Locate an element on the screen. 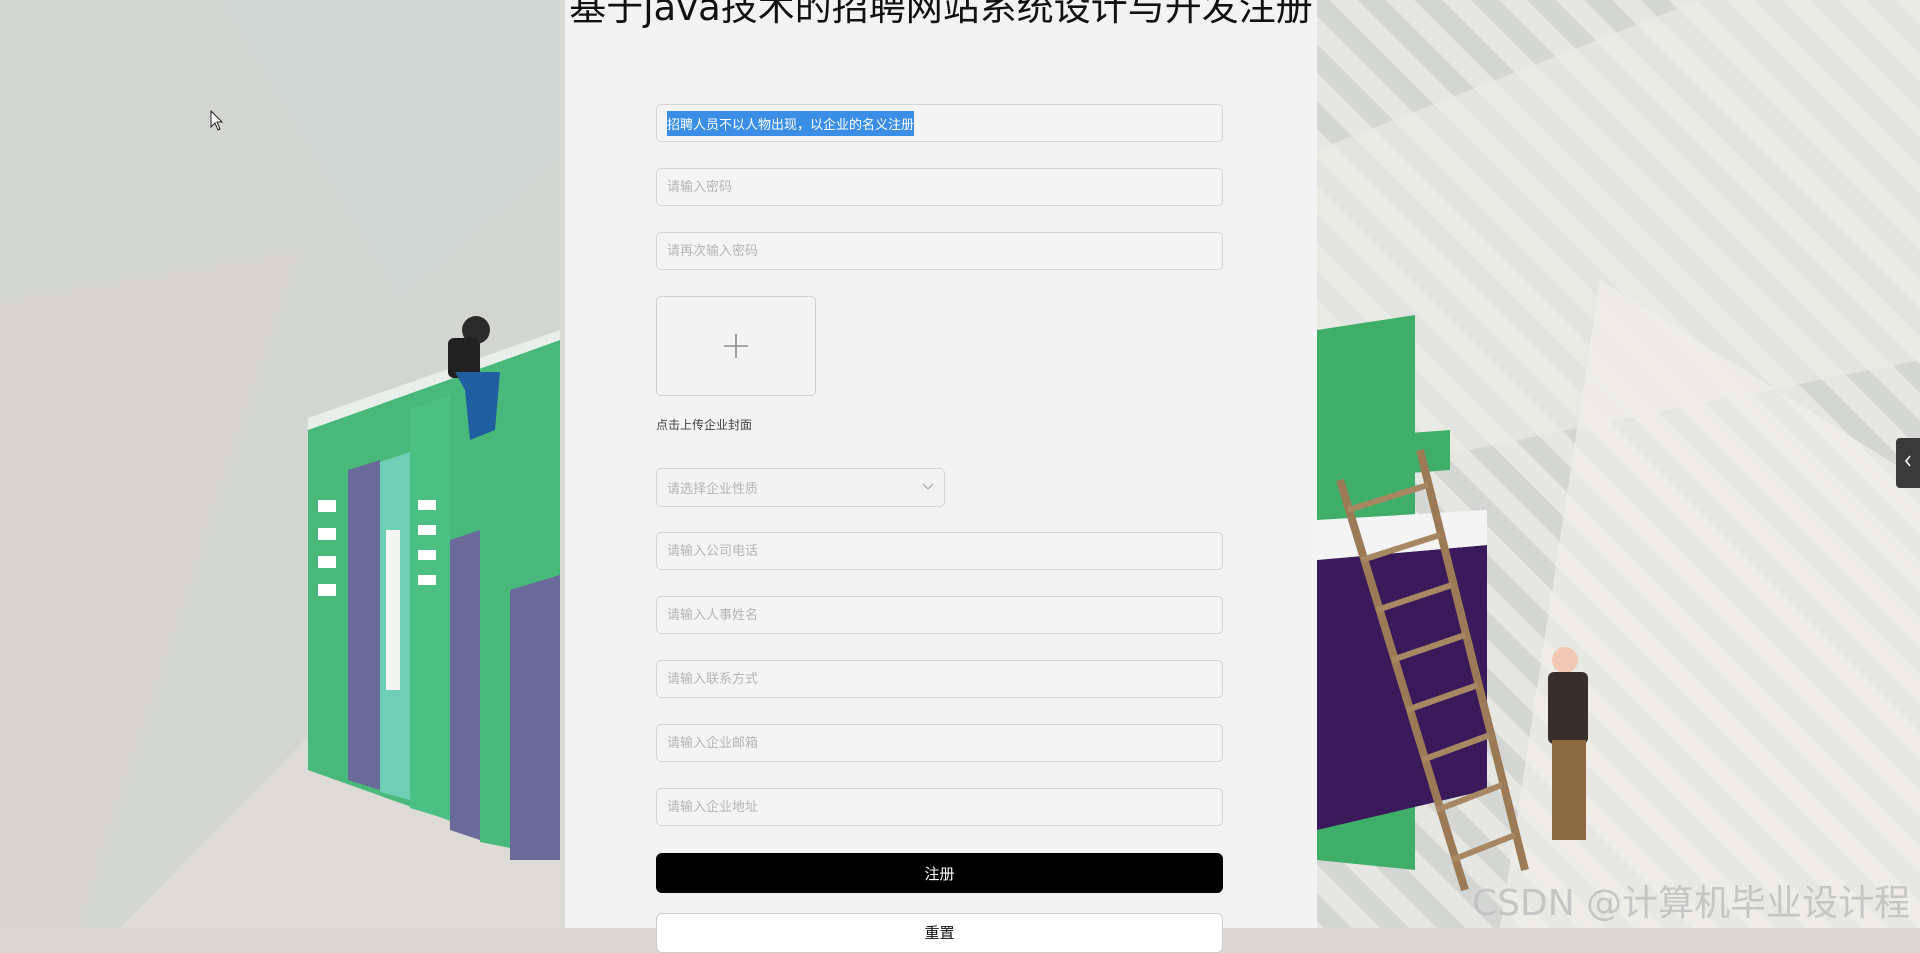 This screenshot has width=1920, height=953. mouse-cursor-icon is located at coordinates (217, 122).